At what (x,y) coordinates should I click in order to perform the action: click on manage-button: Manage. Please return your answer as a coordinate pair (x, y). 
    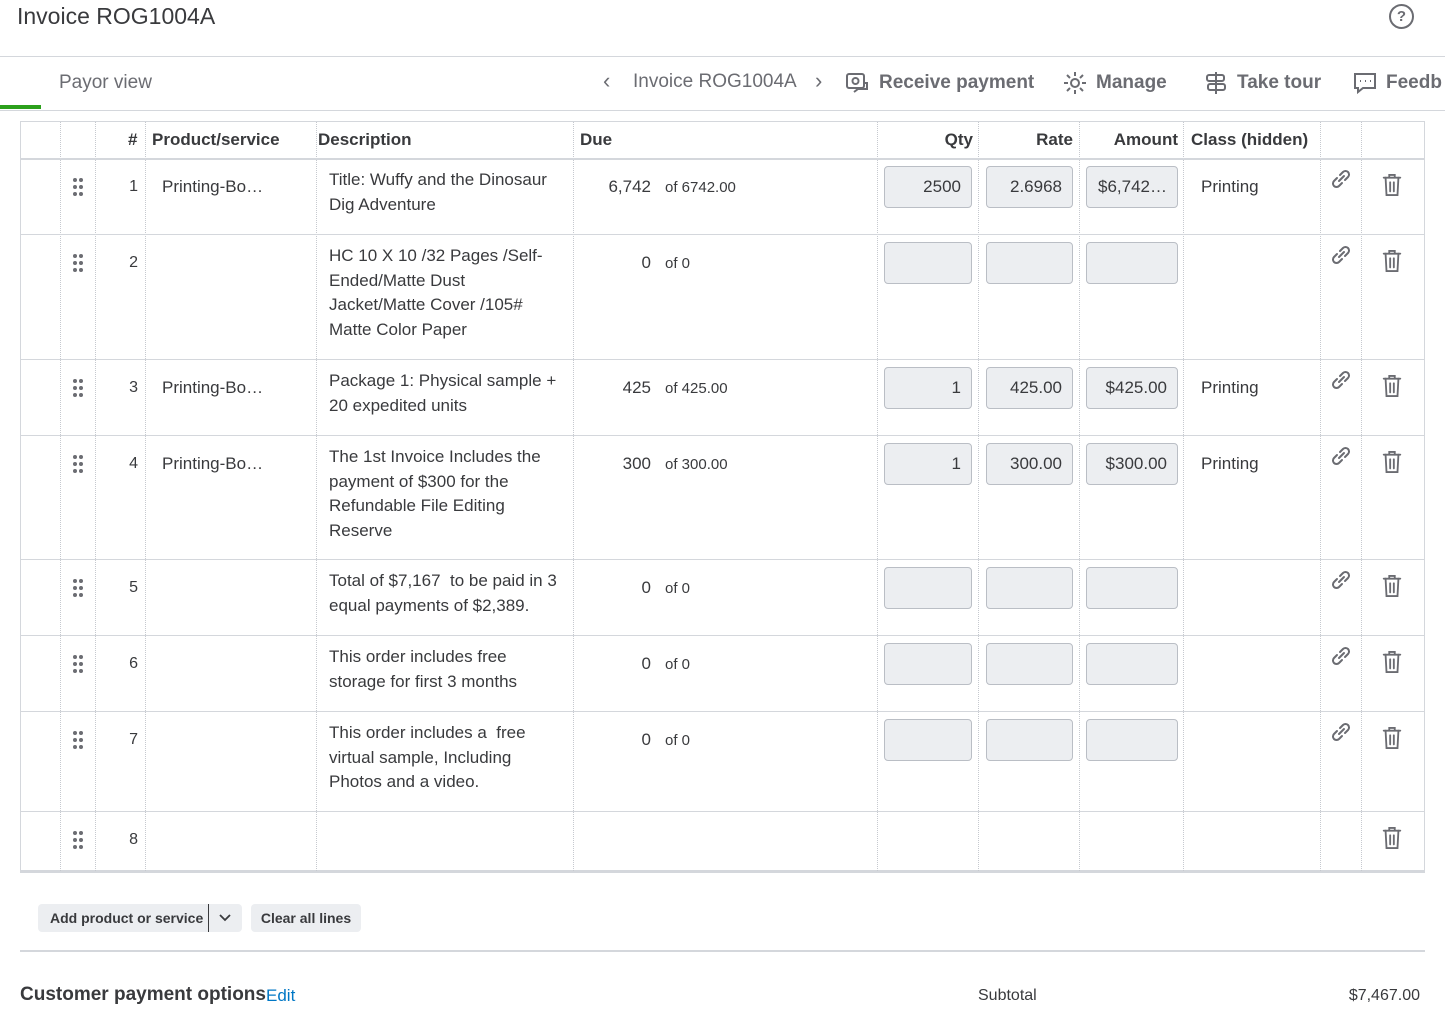
    Looking at the image, I should click on (1114, 83).